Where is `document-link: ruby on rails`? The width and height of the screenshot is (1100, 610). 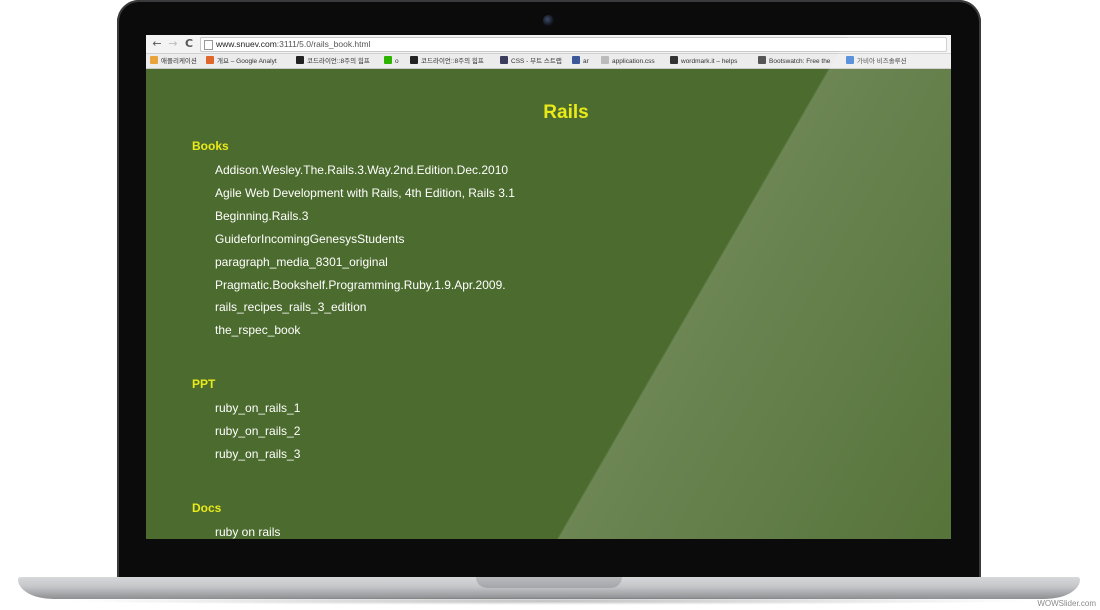 document-link: ruby on rails is located at coordinates (247, 532).